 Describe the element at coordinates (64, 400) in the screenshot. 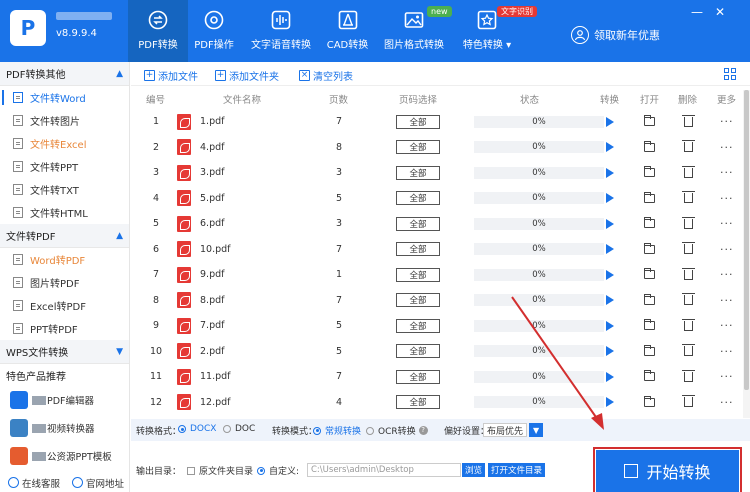

I see `featured-pdf-editor: PDF编辑器` at that location.